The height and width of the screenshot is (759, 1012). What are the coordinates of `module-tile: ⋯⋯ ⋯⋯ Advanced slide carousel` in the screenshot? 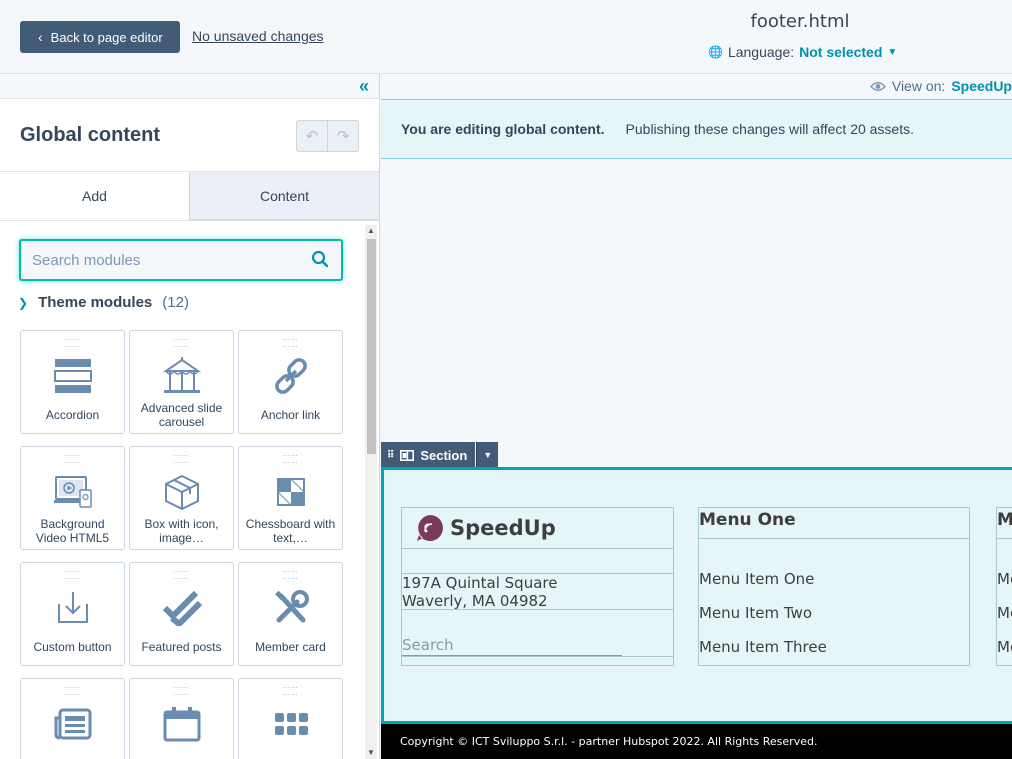 It's located at (181, 382).